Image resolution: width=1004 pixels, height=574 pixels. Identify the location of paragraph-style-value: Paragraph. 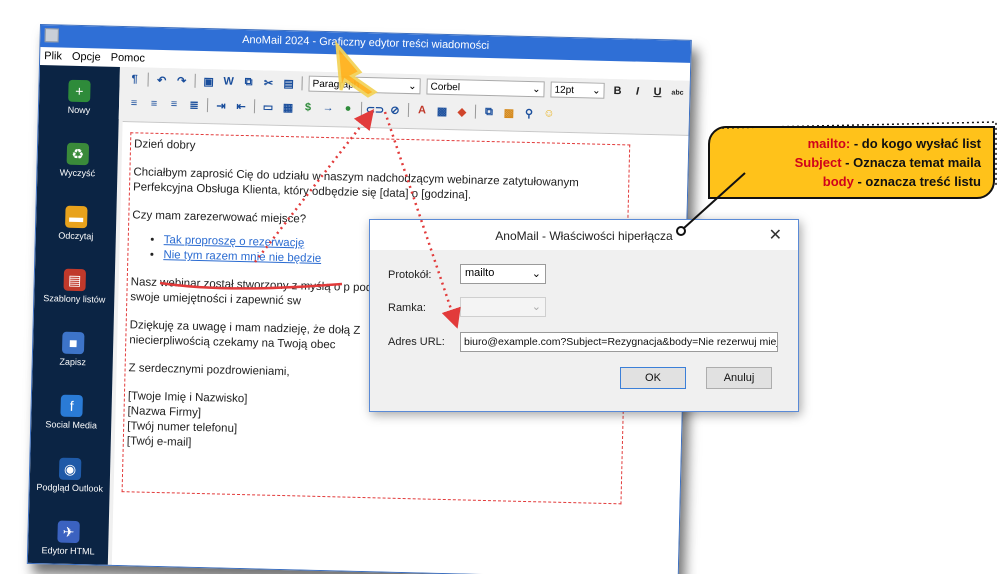
(336, 84).